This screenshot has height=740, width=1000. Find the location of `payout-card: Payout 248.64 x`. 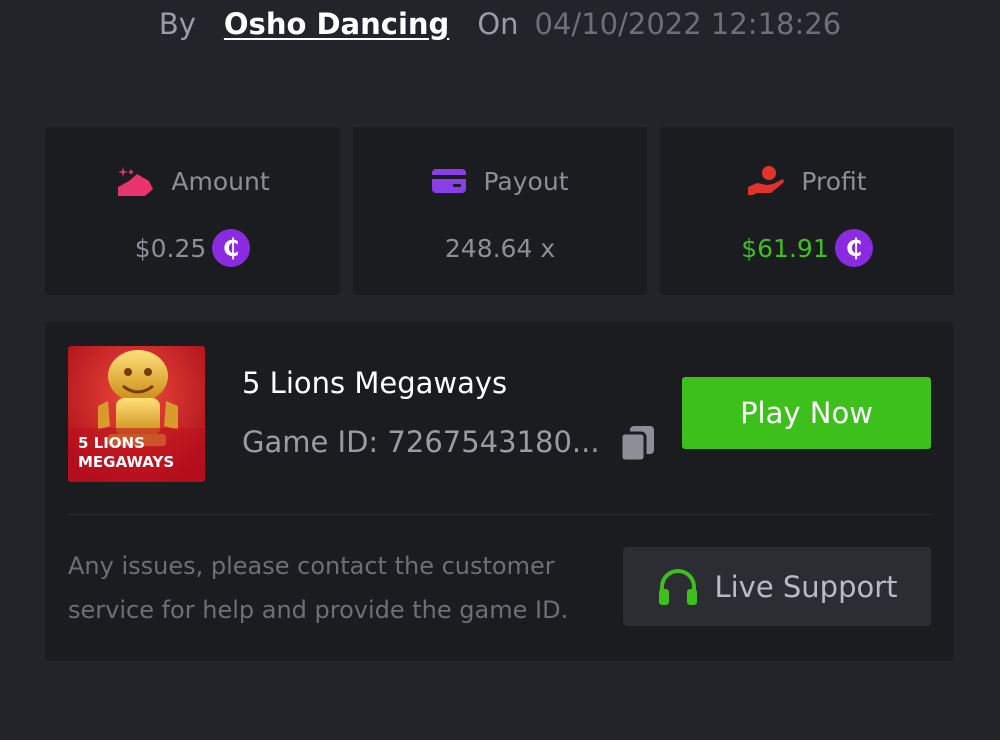

payout-card: Payout 248.64 x is located at coordinates (500, 211).